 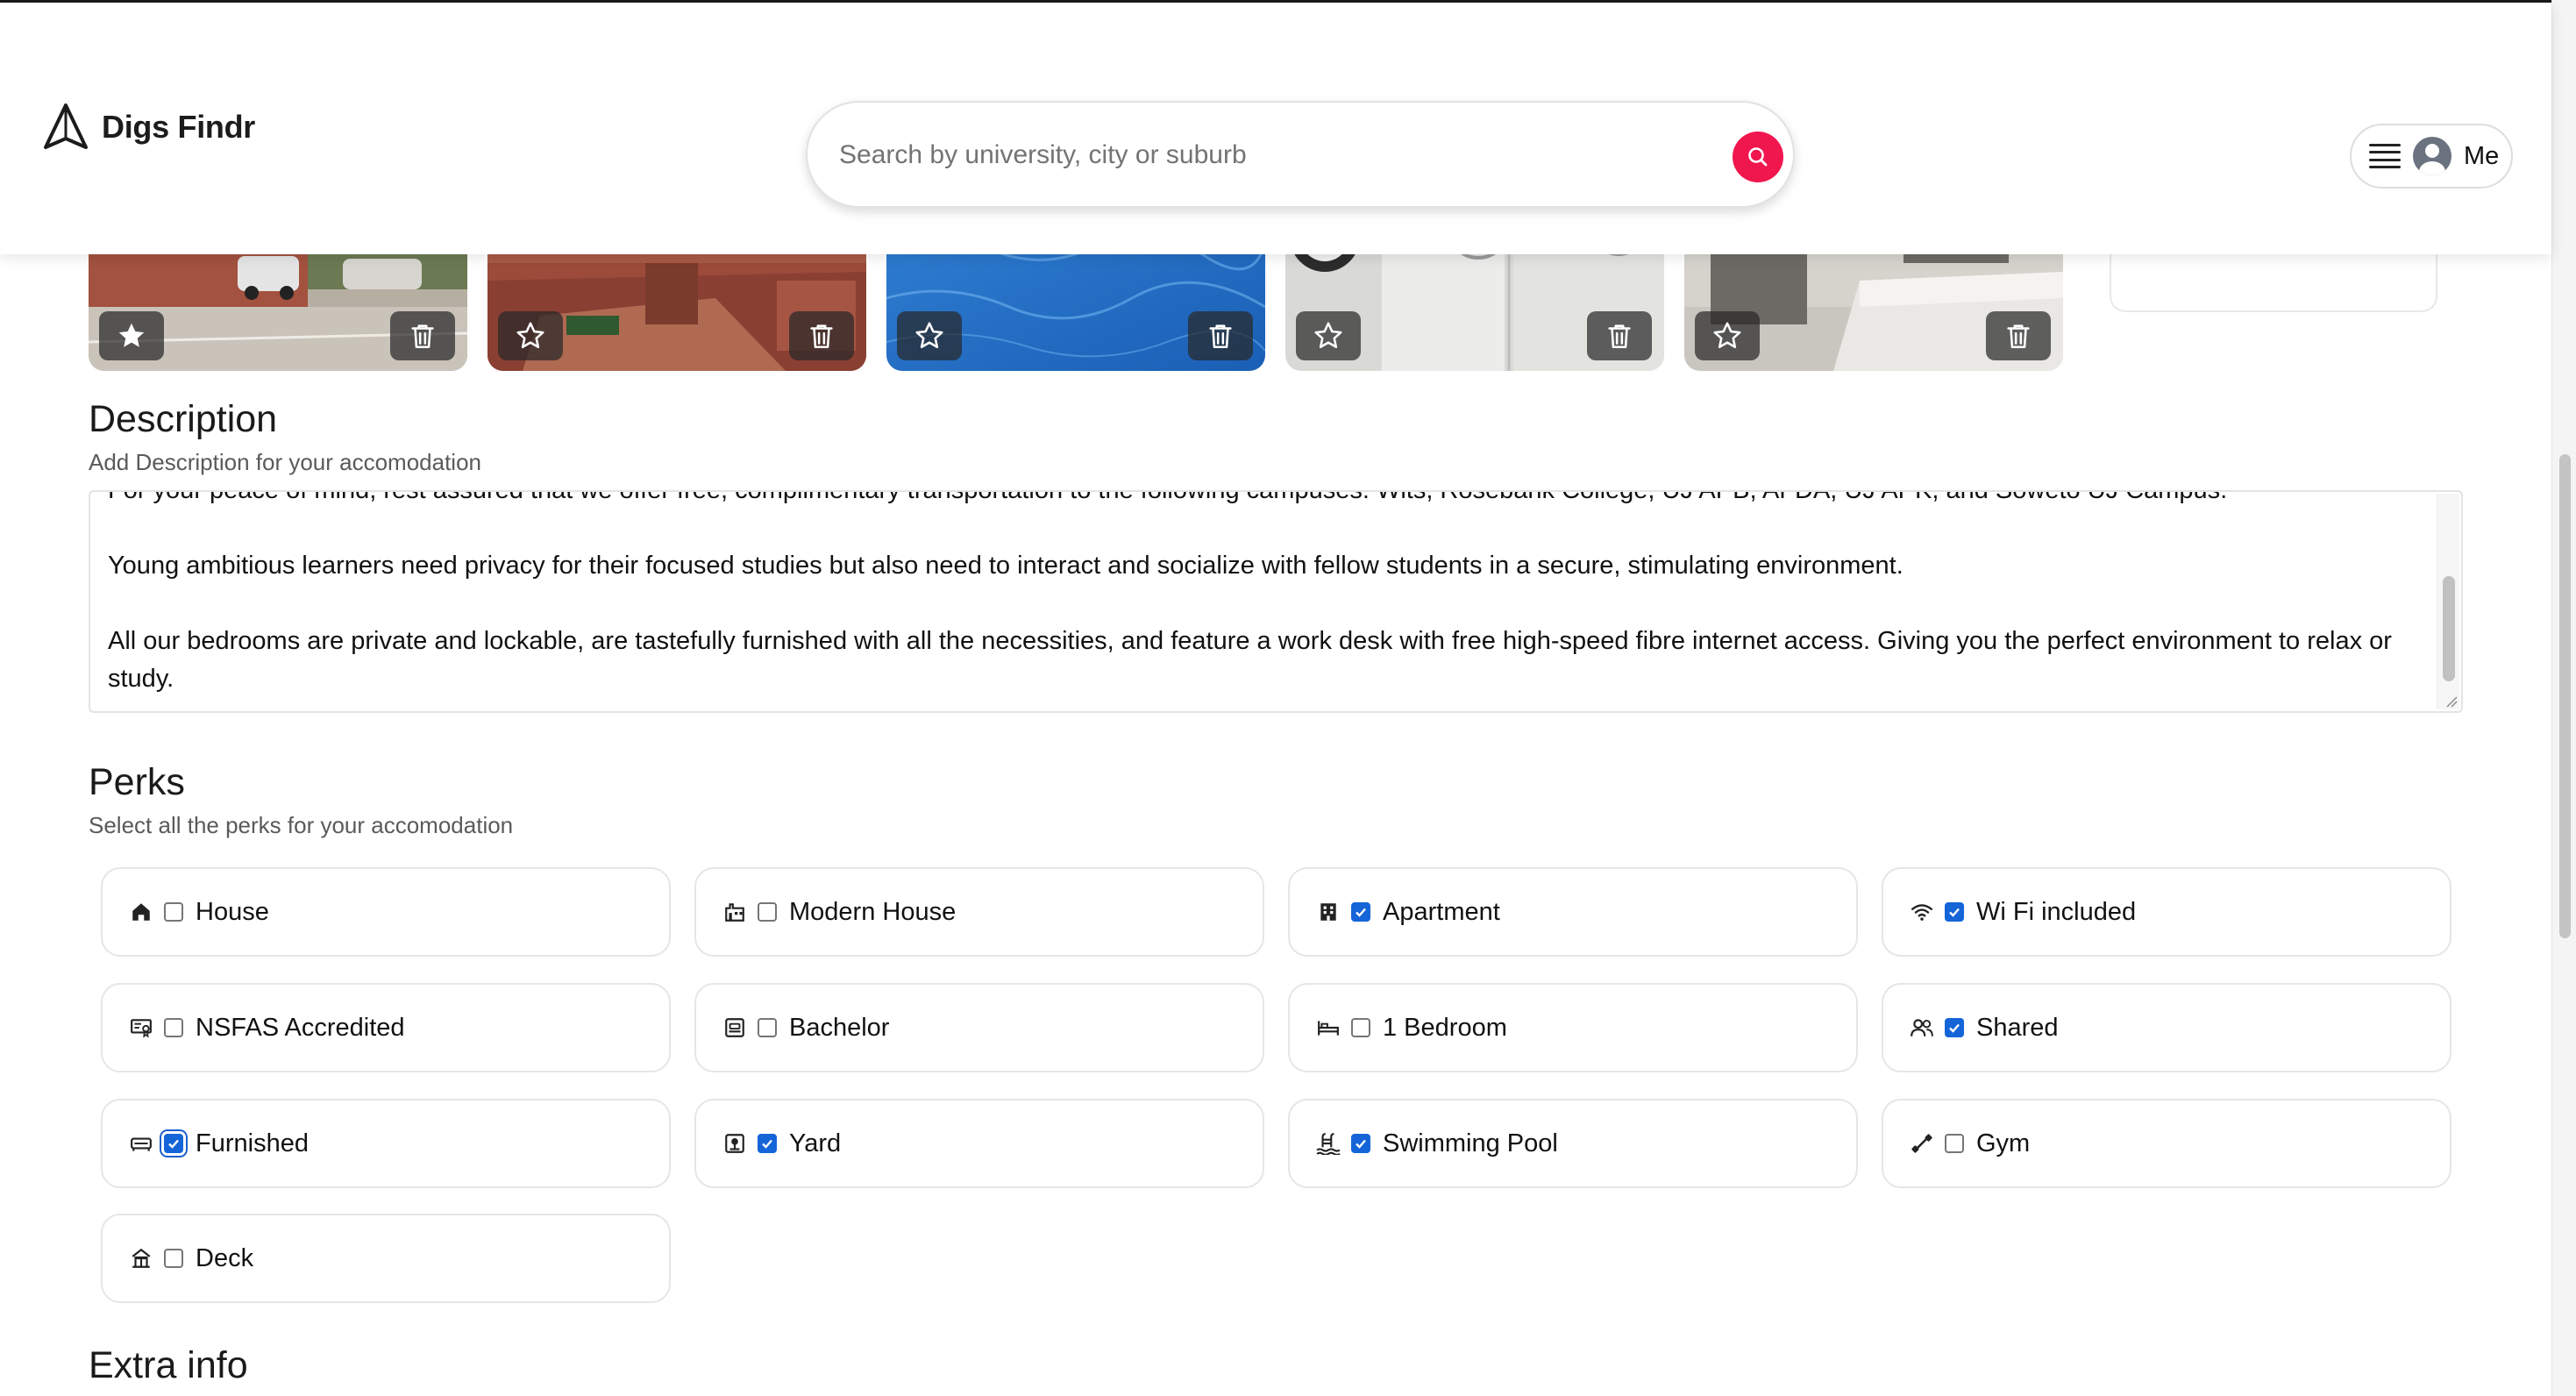 What do you see at coordinates (232, 911) in the screenshot?
I see `perk-label: House` at bounding box center [232, 911].